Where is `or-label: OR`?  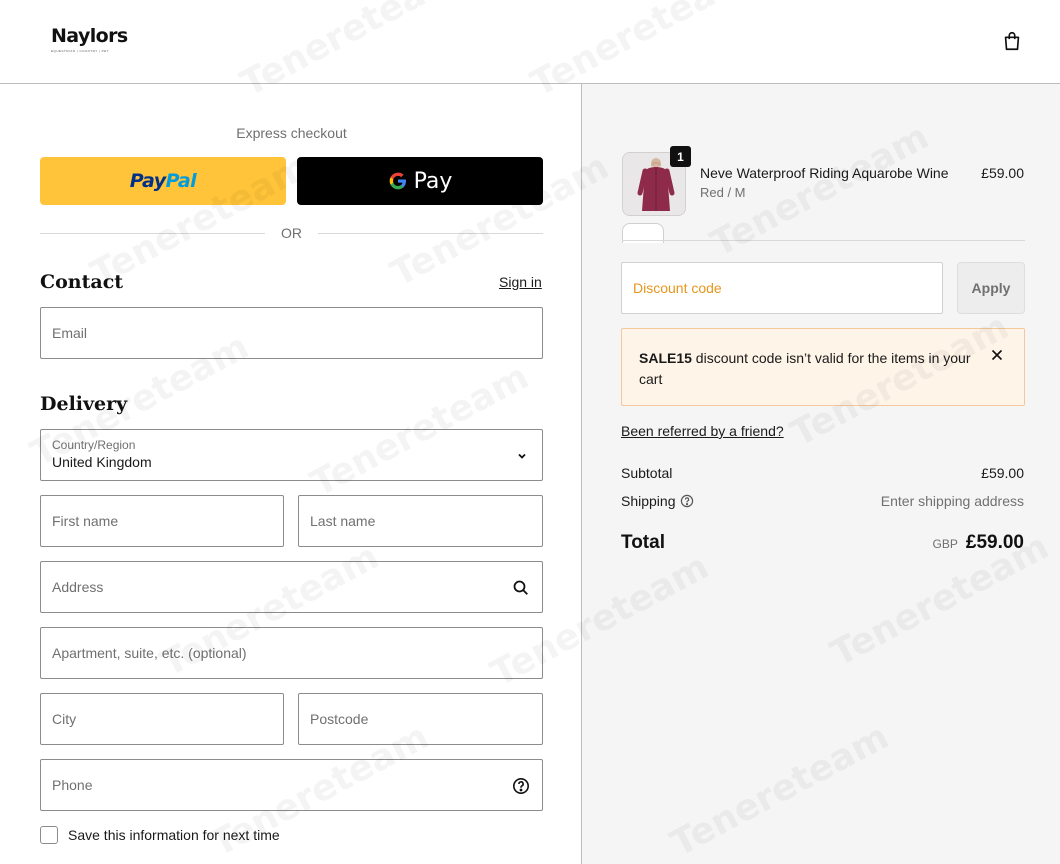 or-label: OR is located at coordinates (291, 233).